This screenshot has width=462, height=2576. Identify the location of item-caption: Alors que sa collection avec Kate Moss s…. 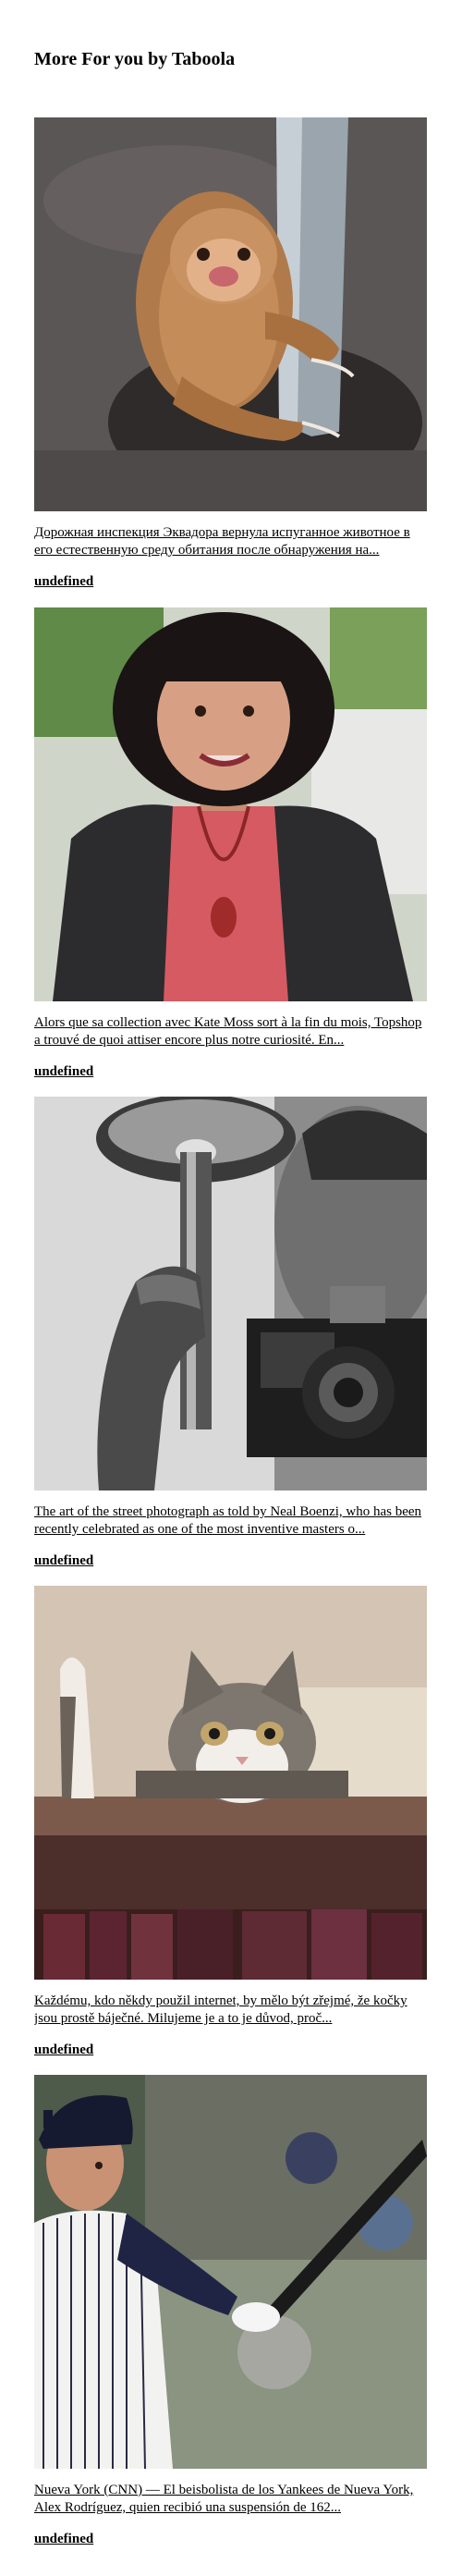
(230, 1031).